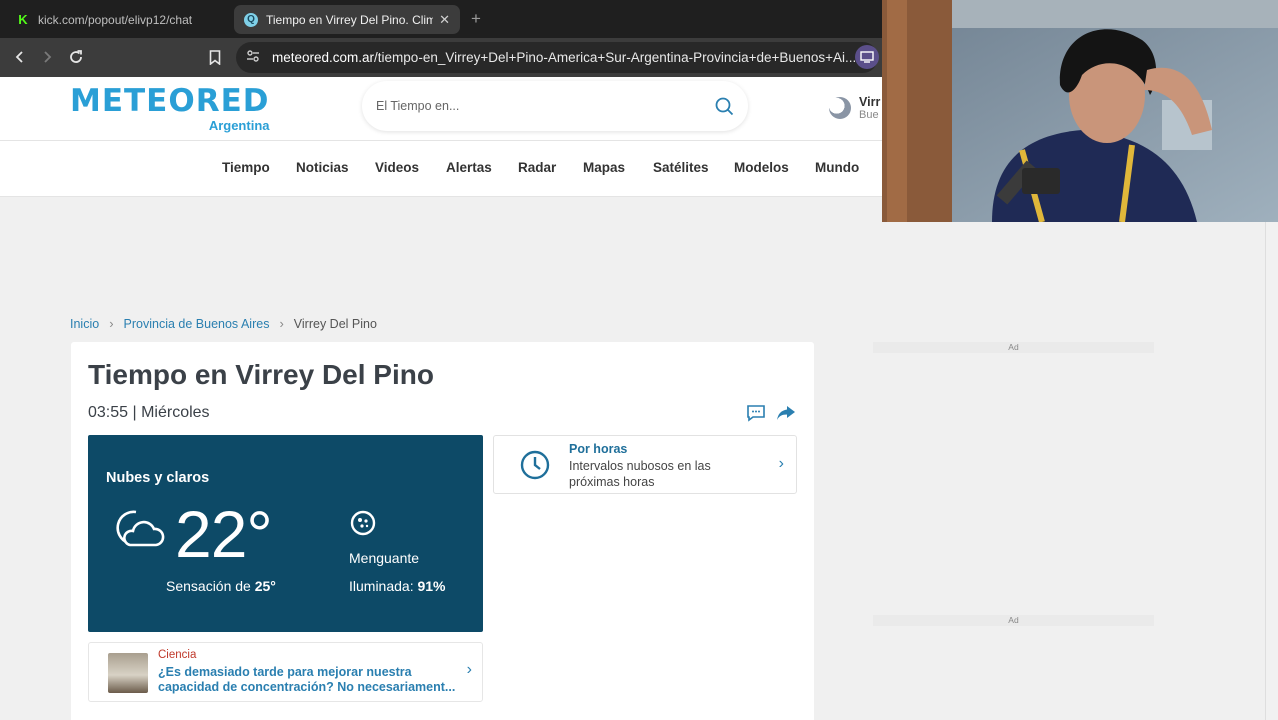  I want to click on webcam-overlay, so click(1080, 111).